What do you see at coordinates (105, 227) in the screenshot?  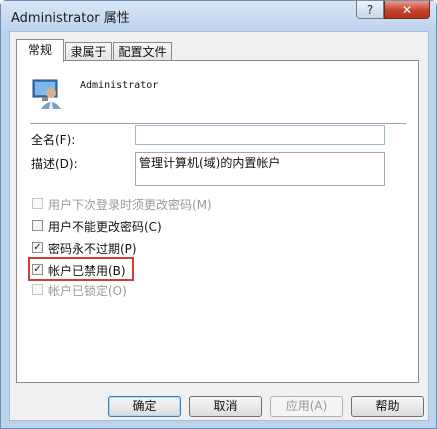 I see `checkbox-label: 用户不能更改密码(C)` at bounding box center [105, 227].